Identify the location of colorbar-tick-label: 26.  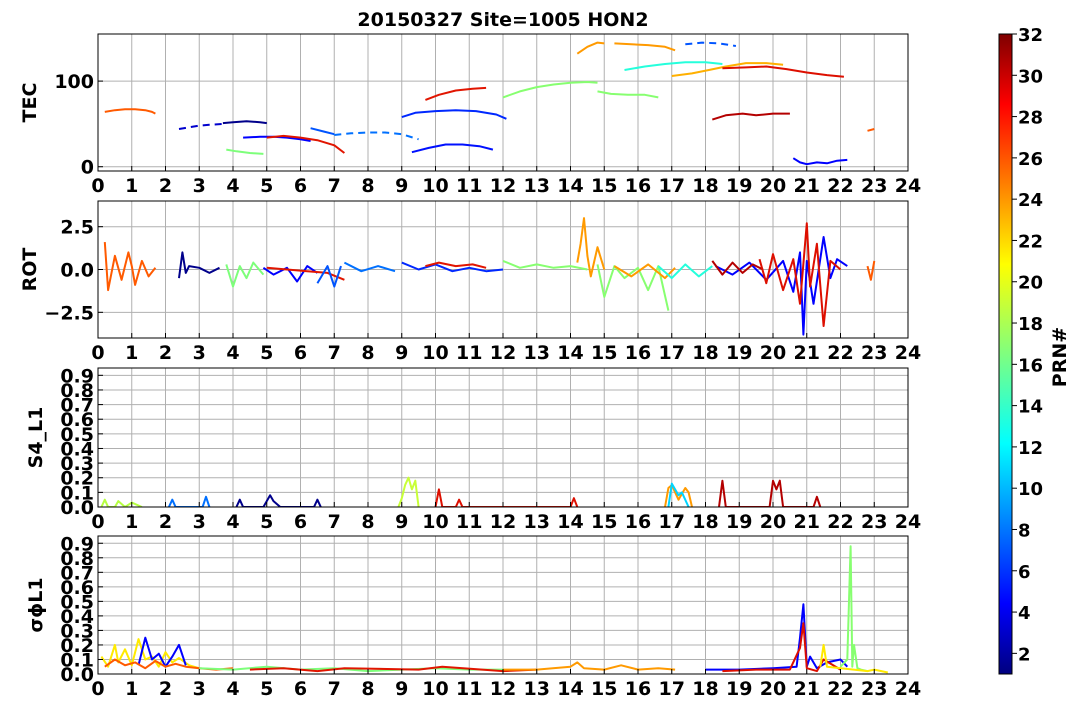
(1030, 159).